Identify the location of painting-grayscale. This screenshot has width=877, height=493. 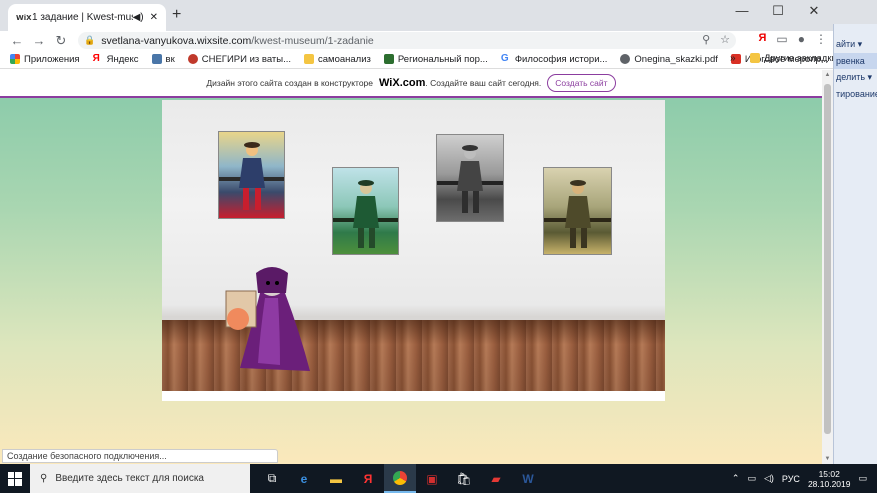
(470, 178).